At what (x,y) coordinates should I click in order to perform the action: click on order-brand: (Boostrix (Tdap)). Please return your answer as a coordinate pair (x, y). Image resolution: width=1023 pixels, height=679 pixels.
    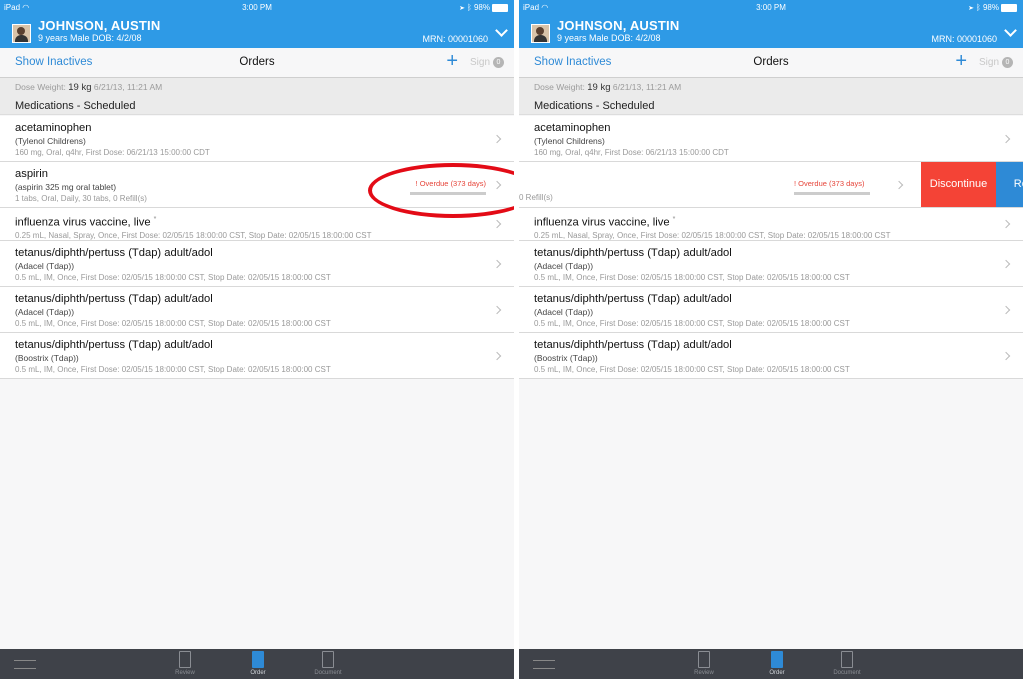
    Looking at the image, I should click on (566, 358).